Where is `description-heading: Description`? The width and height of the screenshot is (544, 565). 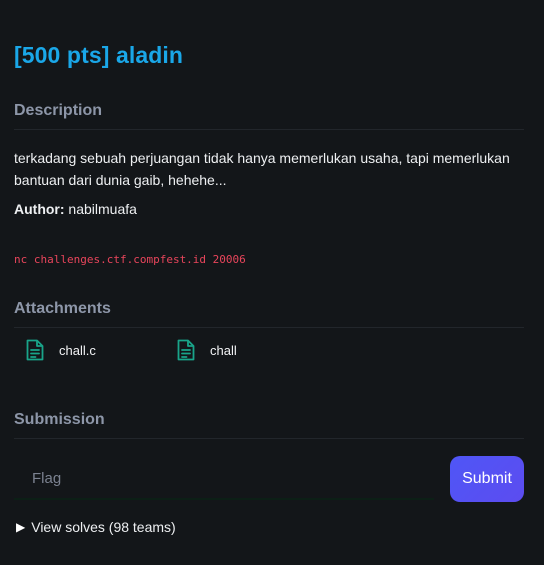
description-heading: Description is located at coordinates (269, 116).